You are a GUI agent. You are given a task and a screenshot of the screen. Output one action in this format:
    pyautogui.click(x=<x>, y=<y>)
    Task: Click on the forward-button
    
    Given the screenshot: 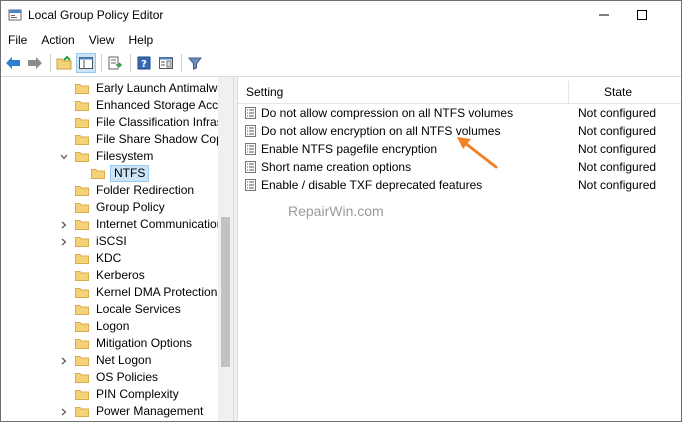 What is the action you would take?
    pyautogui.click(x=35, y=63)
    